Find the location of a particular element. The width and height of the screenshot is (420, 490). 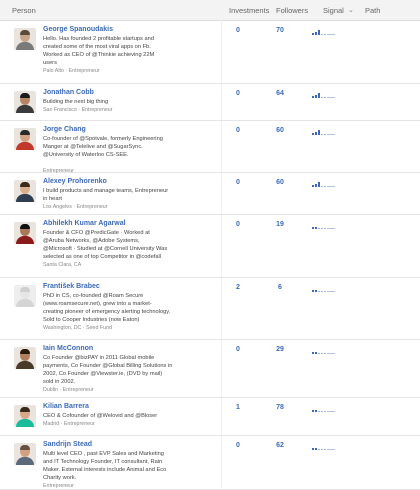

person-location-role: Santa Clara, CA is located at coordinates (62, 265).